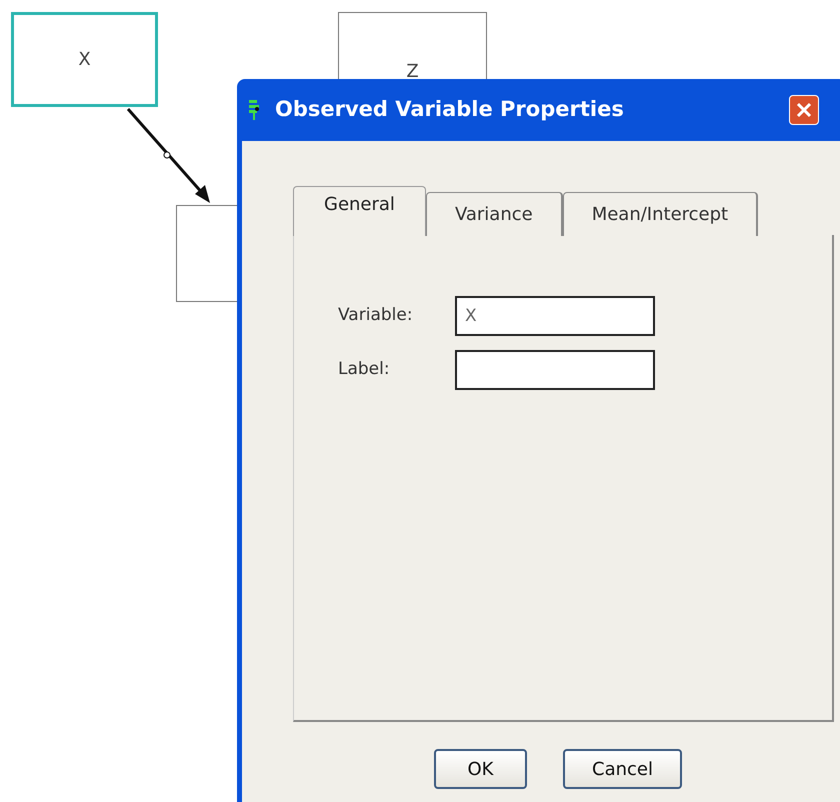 The width and height of the screenshot is (840, 802). I want to click on close-button, so click(804, 110).